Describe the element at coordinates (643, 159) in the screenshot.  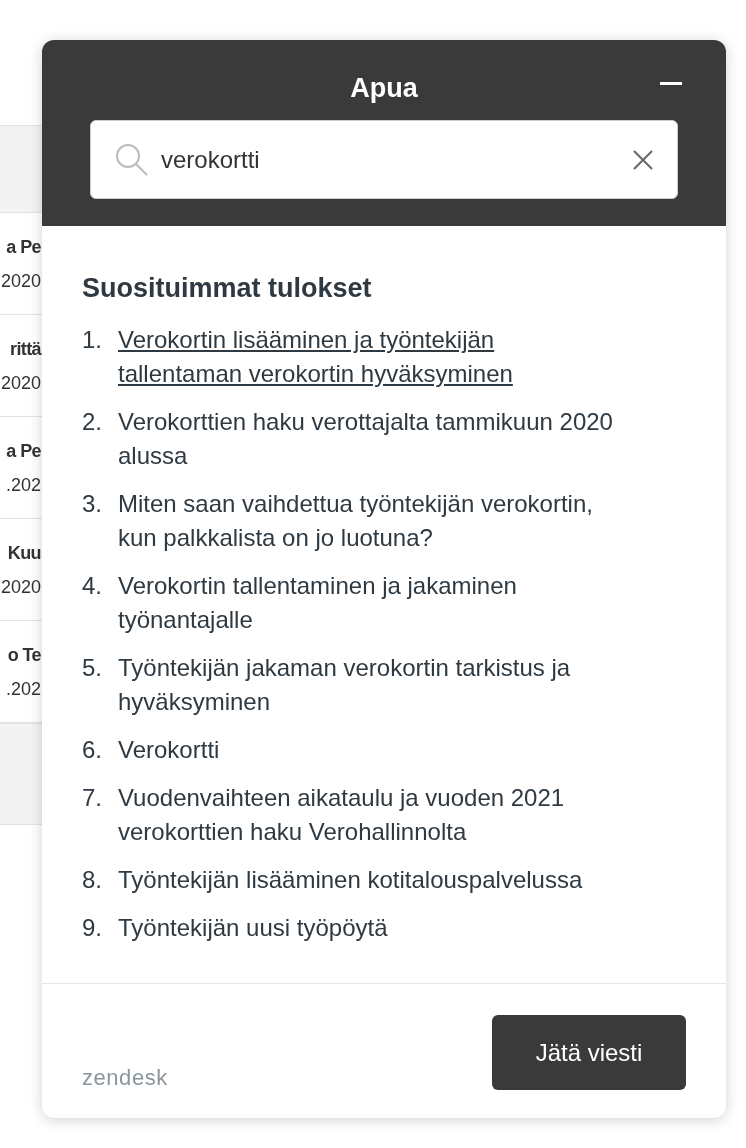
I see `close-icon` at that location.